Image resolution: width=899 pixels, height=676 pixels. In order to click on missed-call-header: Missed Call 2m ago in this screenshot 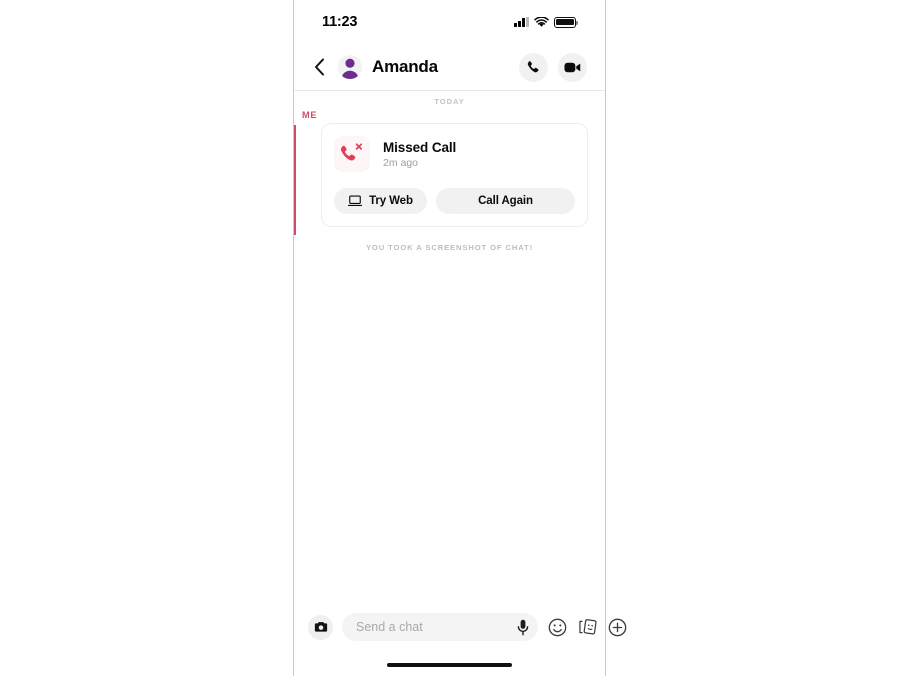, I will do `click(454, 154)`.